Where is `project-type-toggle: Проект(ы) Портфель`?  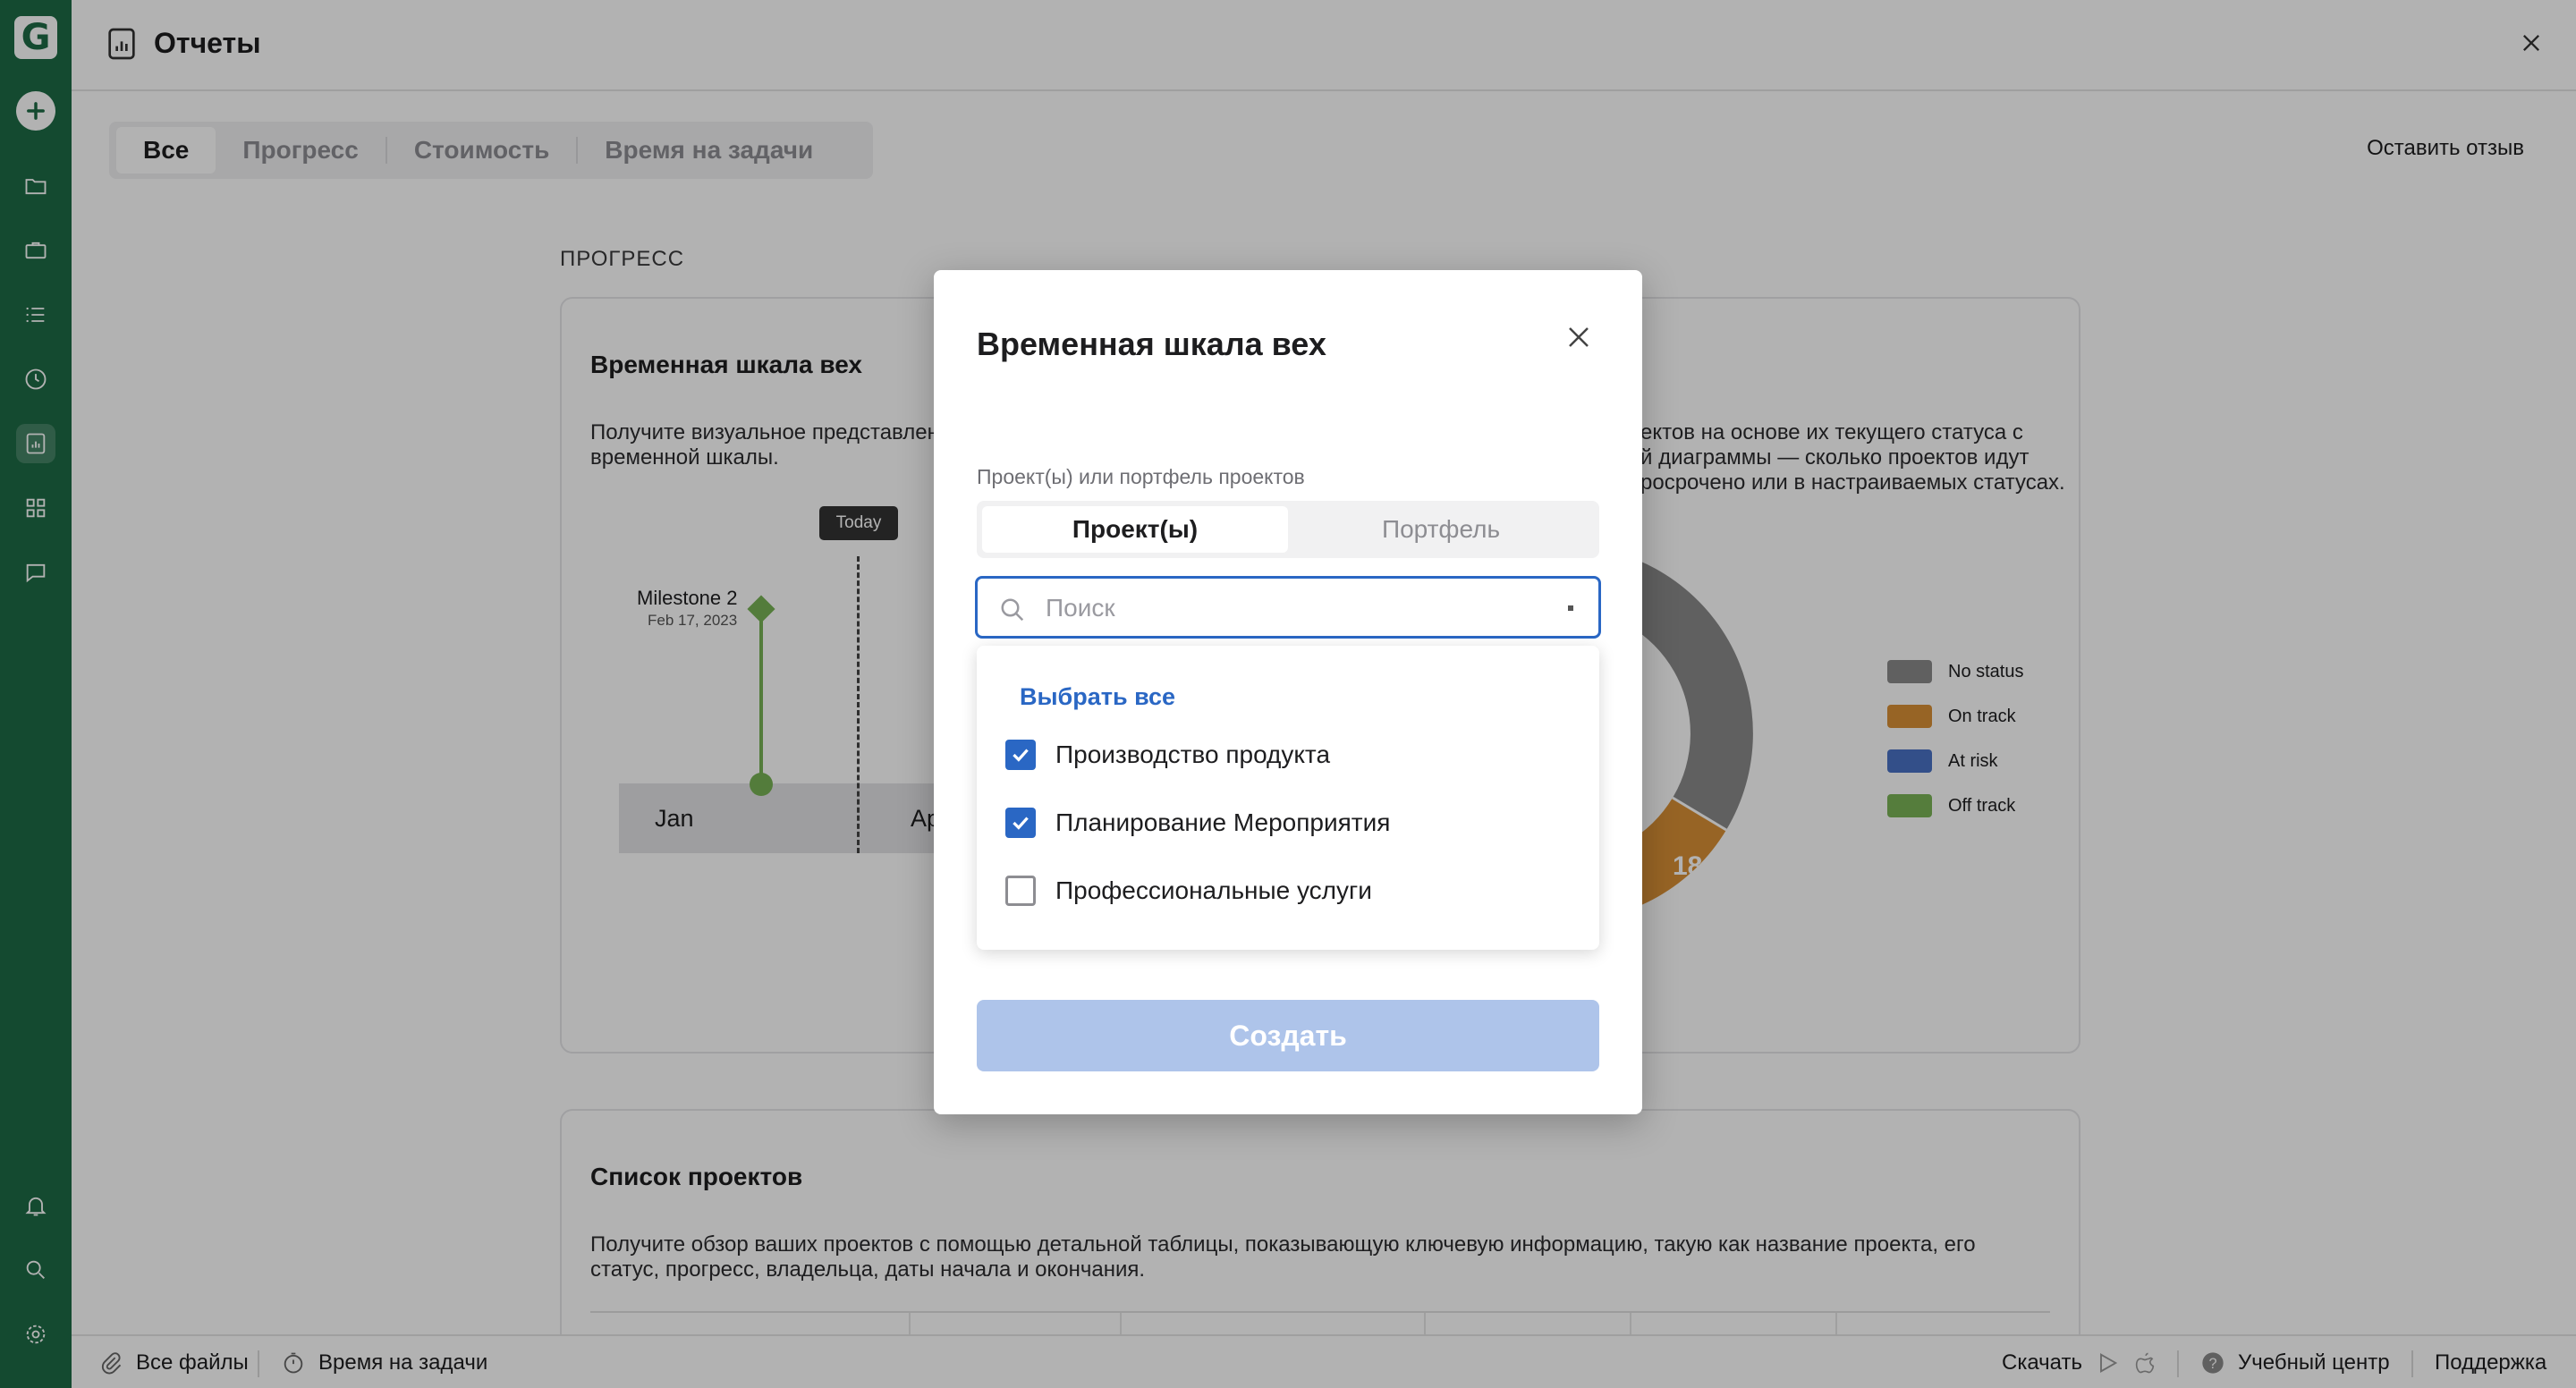 project-type-toggle: Проект(ы) Портфель is located at coordinates (1288, 530).